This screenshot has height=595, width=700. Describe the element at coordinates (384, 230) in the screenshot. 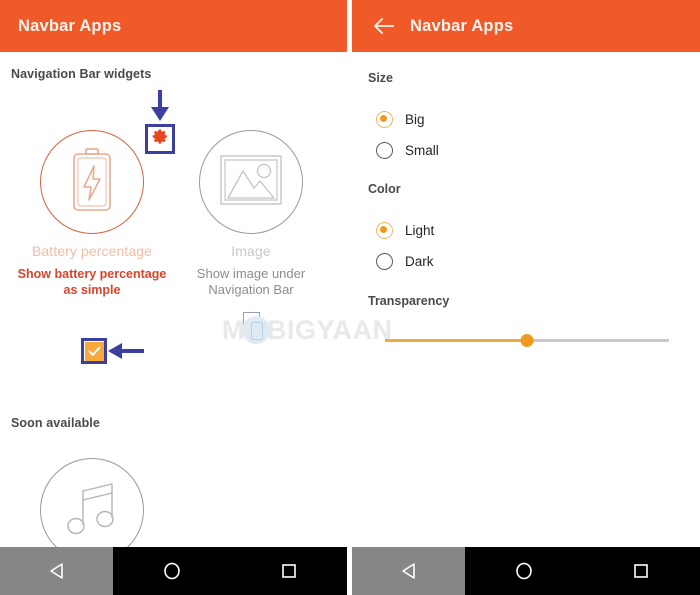

I see `radio-light-indicator` at that location.